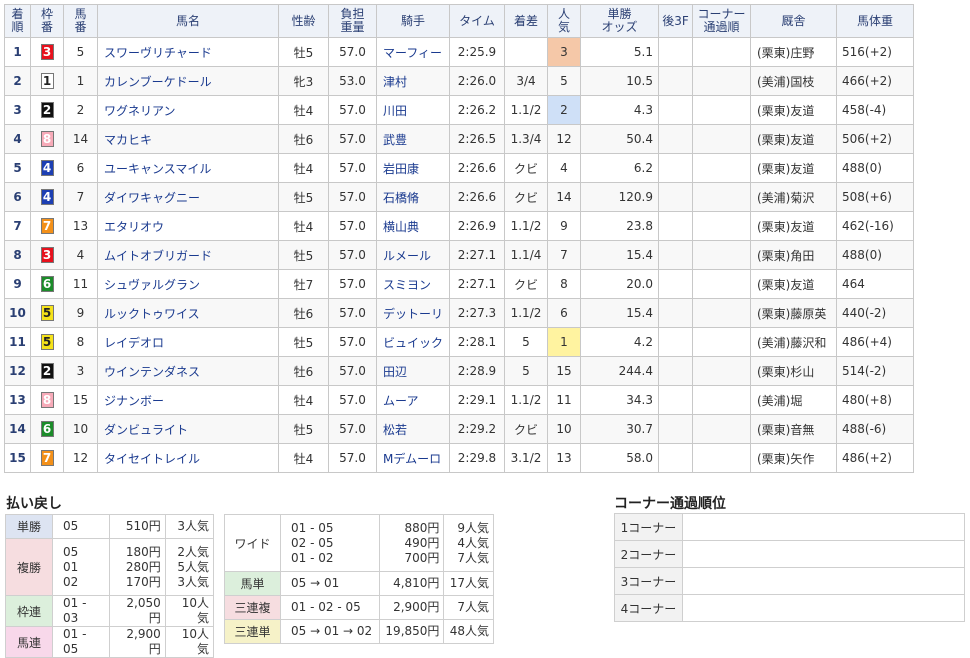 The width and height of the screenshot is (970, 658). I want to click on horse-name-link: ダンビュライト, so click(188, 429).